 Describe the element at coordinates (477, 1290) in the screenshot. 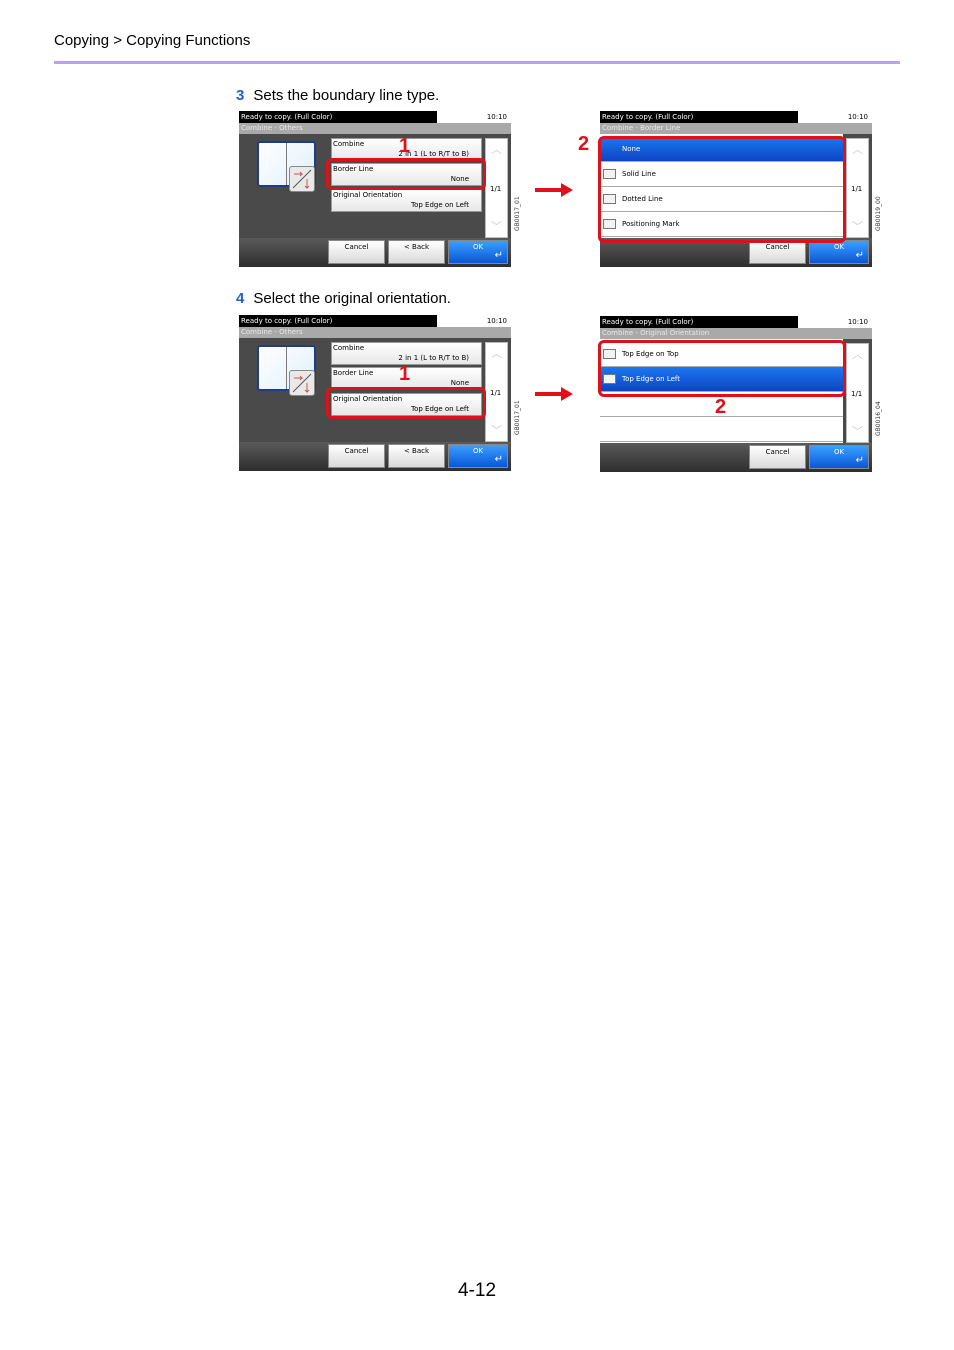

I see `page-number: 4-12` at that location.